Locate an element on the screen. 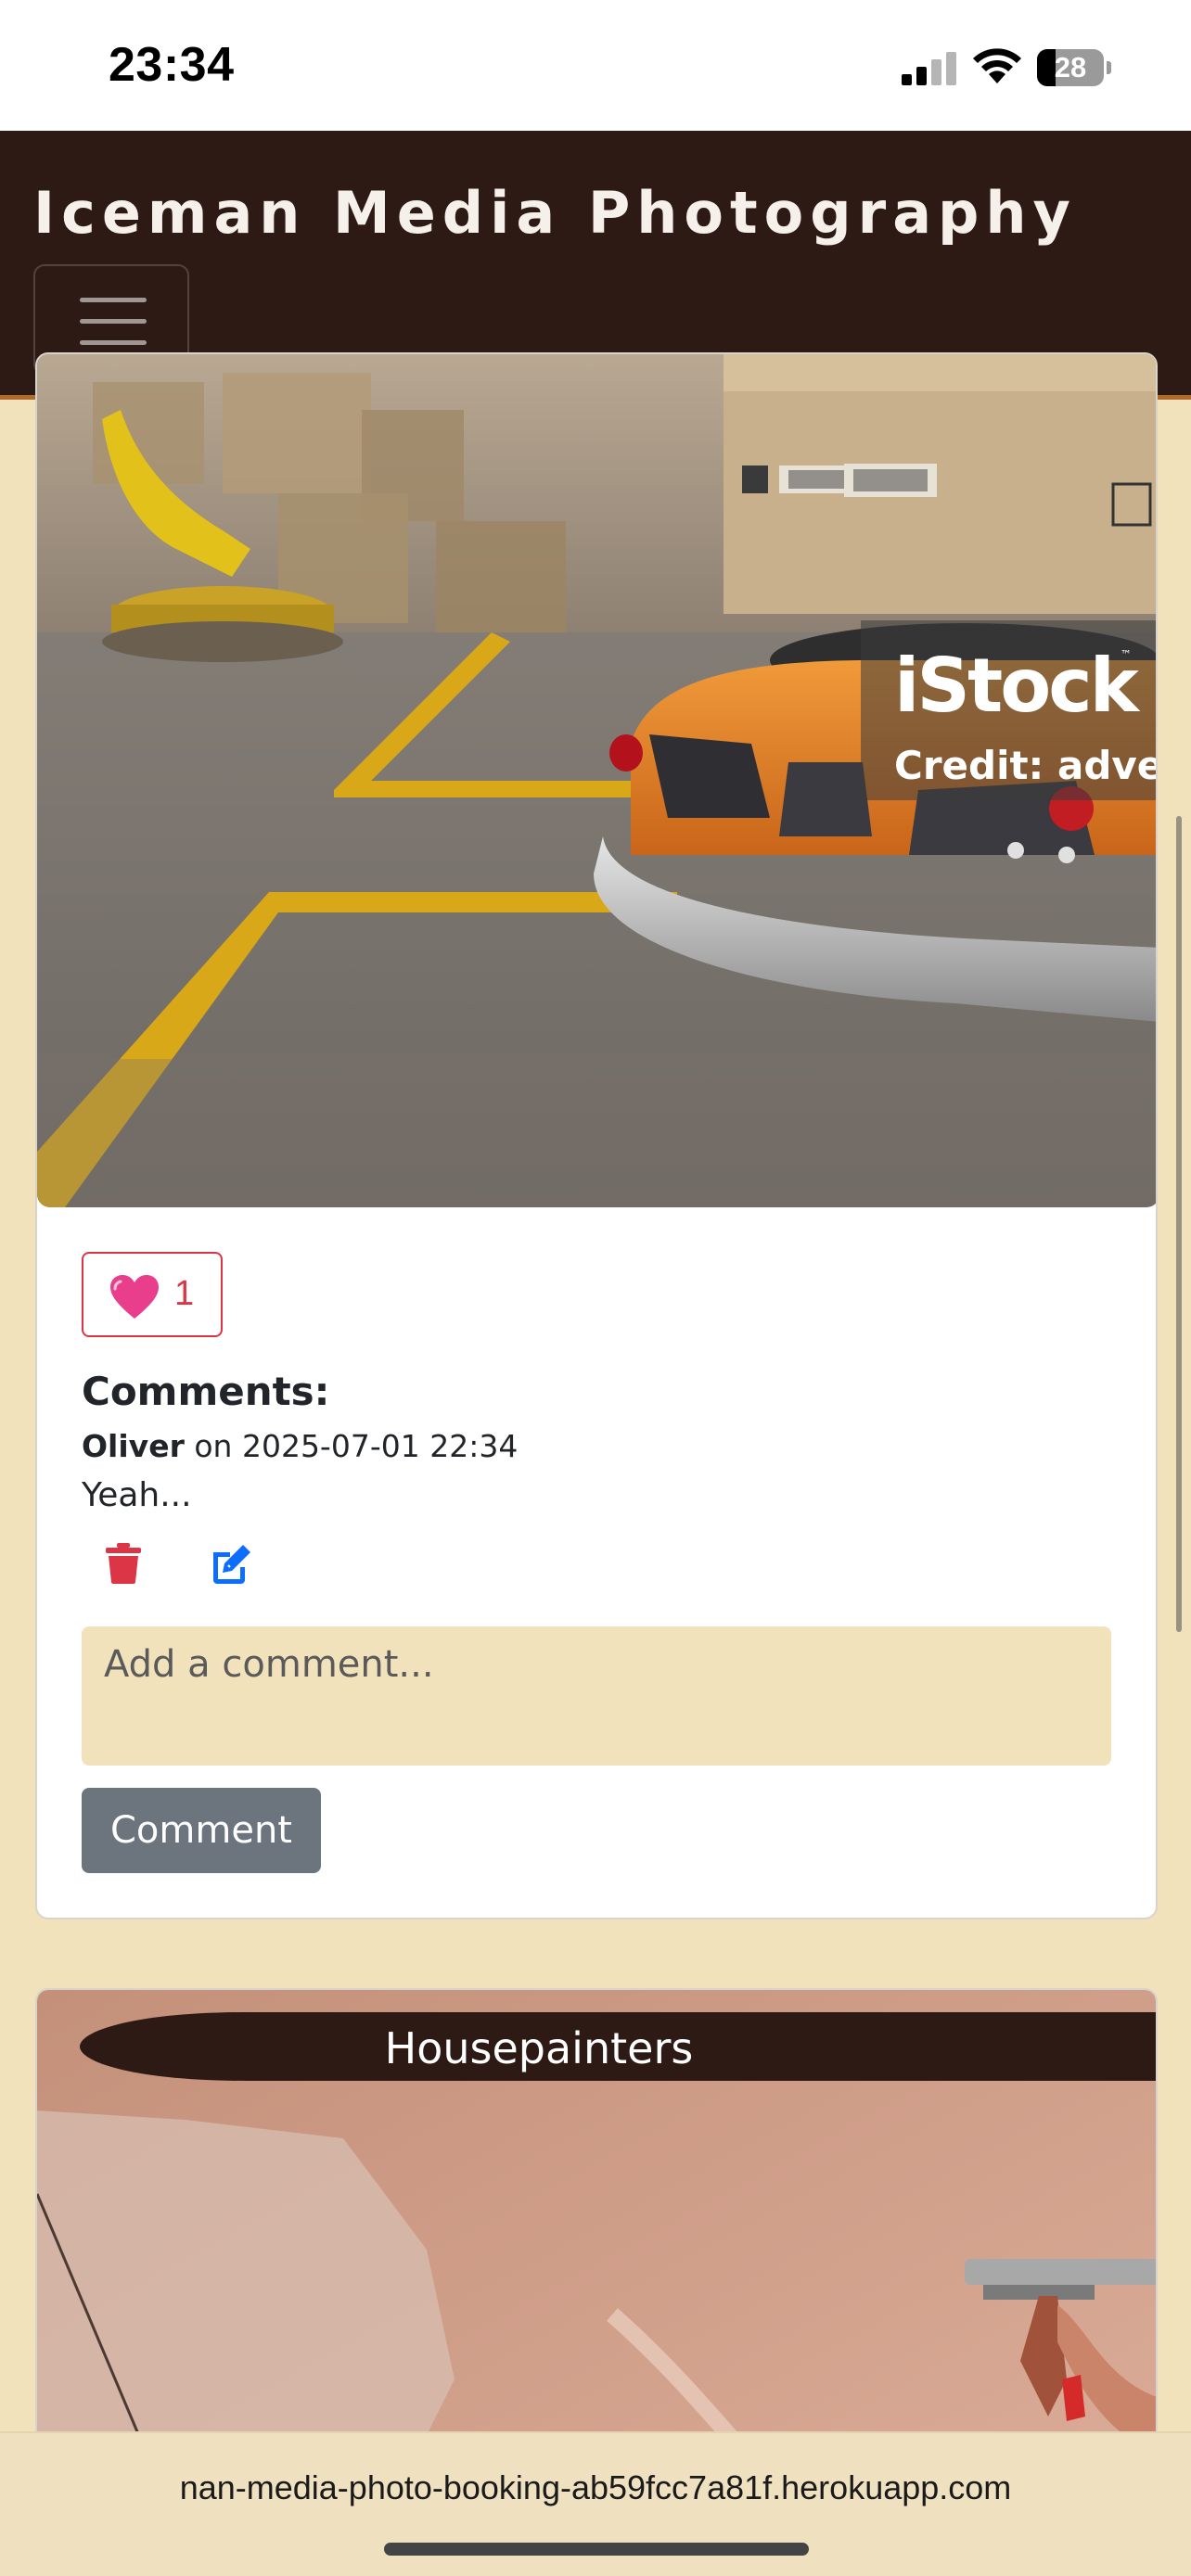  watermark-brand: iStock is located at coordinates (1016, 686).